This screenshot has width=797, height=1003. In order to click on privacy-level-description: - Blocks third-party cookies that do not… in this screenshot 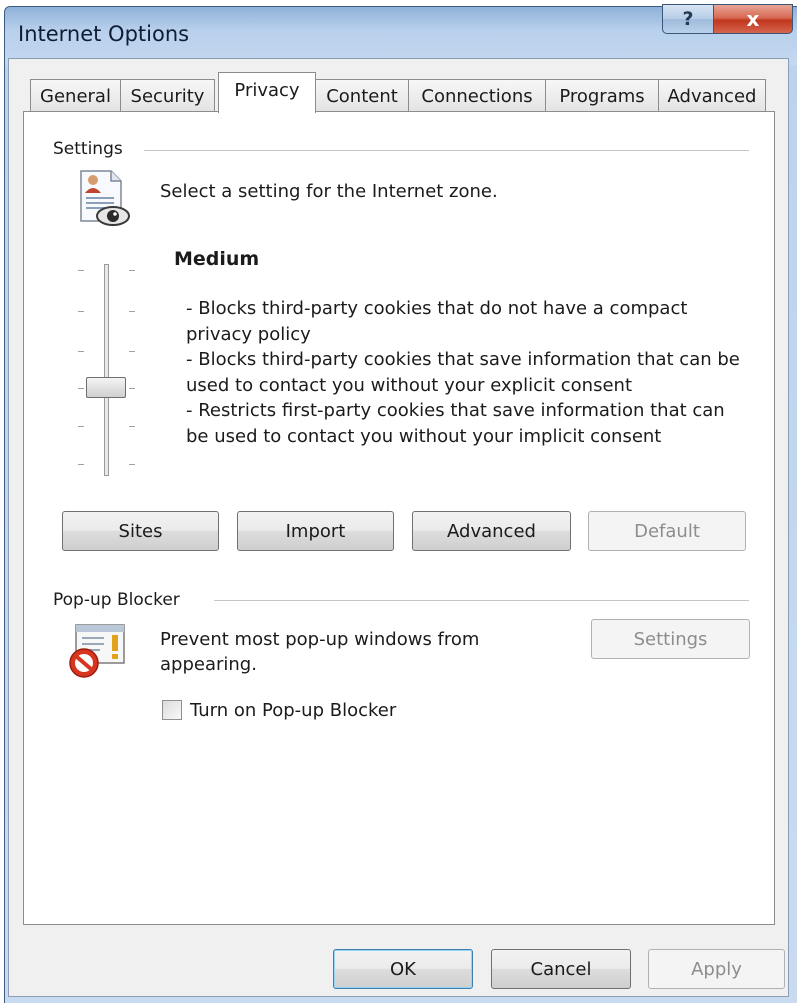, I will do `click(463, 372)`.